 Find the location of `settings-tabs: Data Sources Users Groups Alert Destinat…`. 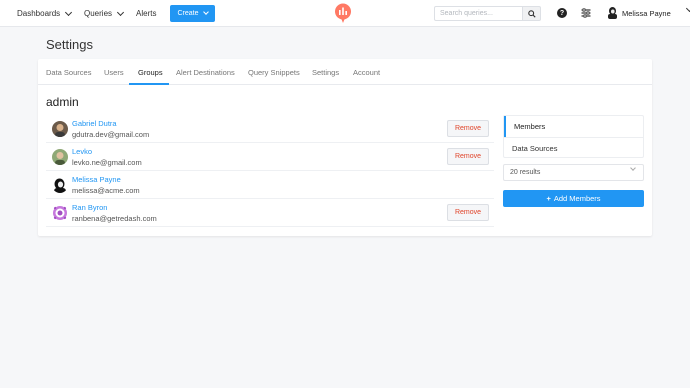

settings-tabs: Data Sources Users Groups Alert Destinat… is located at coordinates (345, 72).